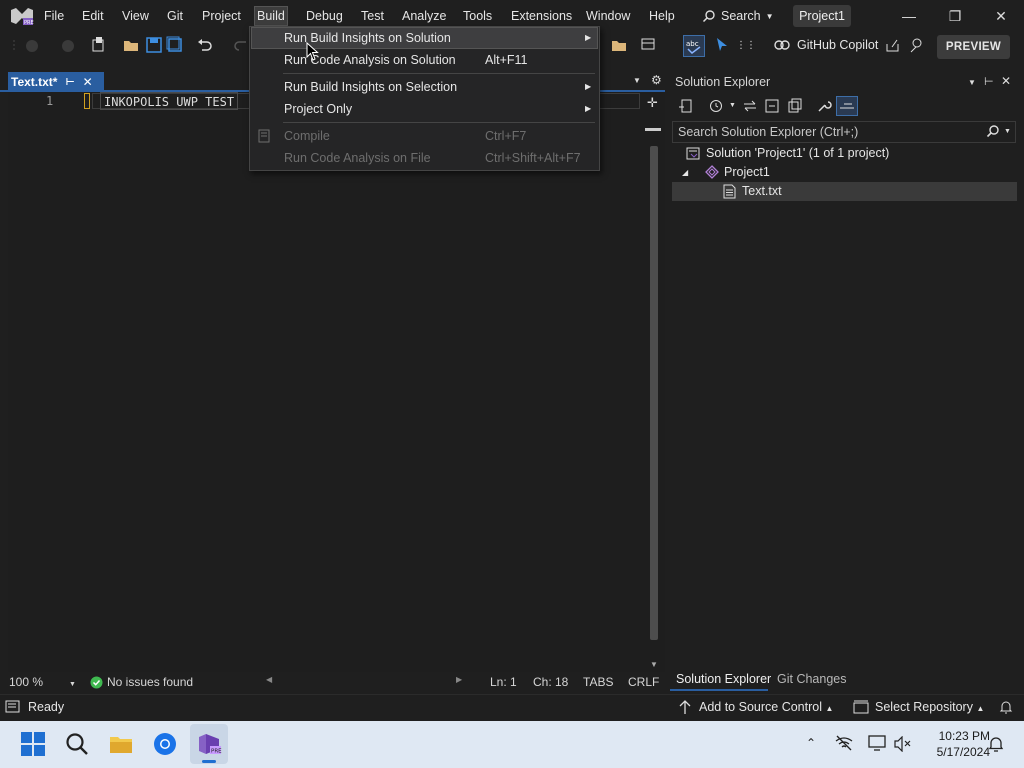 The image size is (1024, 768). Describe the element at coordinates (844, 153) in the screenshot. I see `tree-item-solution: Solution 'Project1' (1 of 1 project)` at that location.